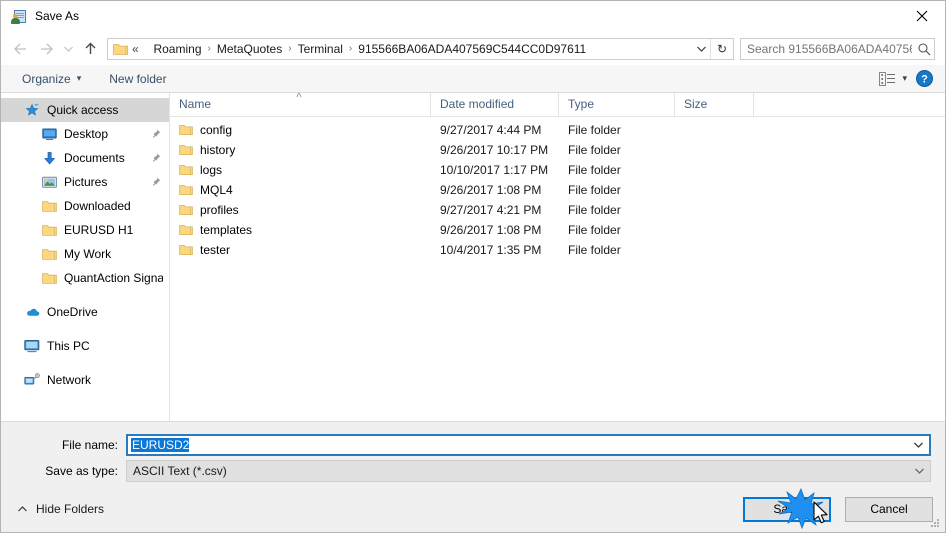 The width and height of the screenshot is (946, 533). I want to click on hide-folders-button: Hide Folders, so click(57, 509).